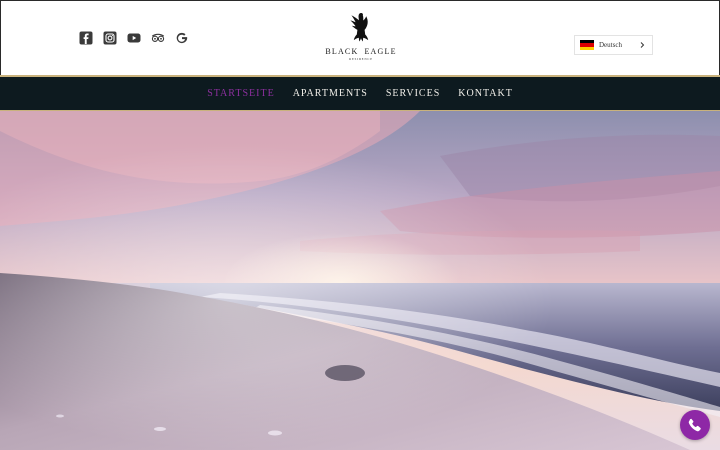 The image size is (720, 450). I want to click on chevron-right-icon, so click(642, 45).